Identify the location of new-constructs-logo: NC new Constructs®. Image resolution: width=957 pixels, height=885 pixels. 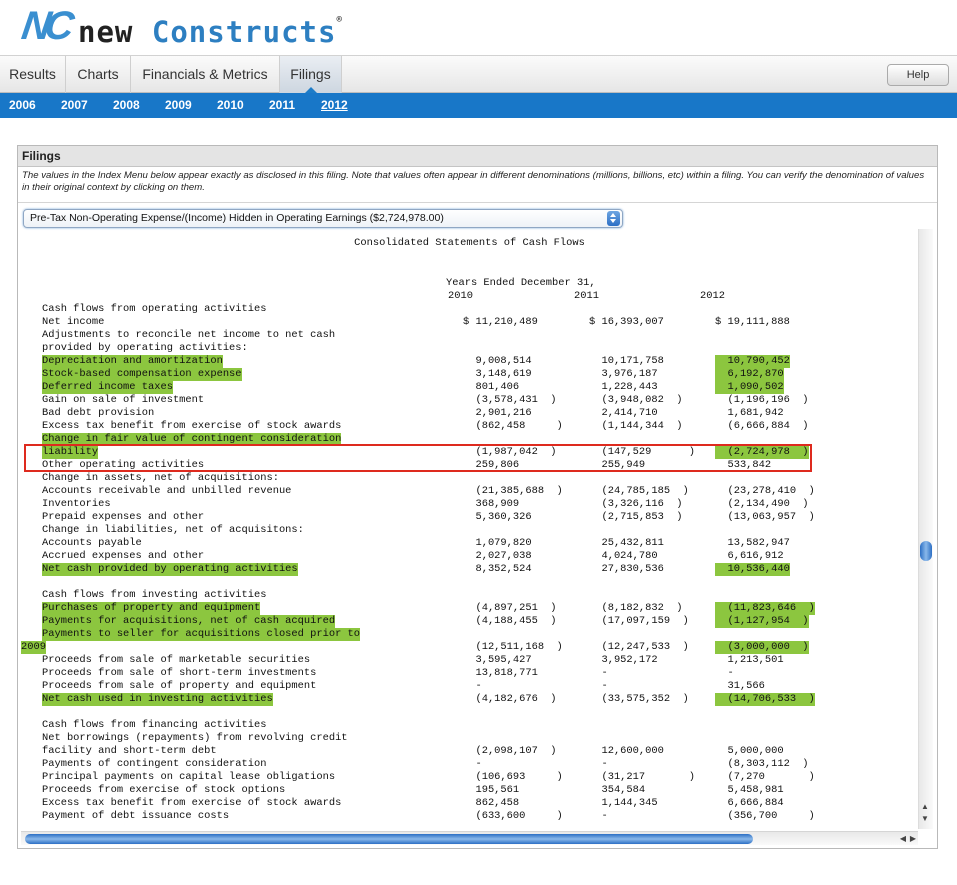
(180, 28).